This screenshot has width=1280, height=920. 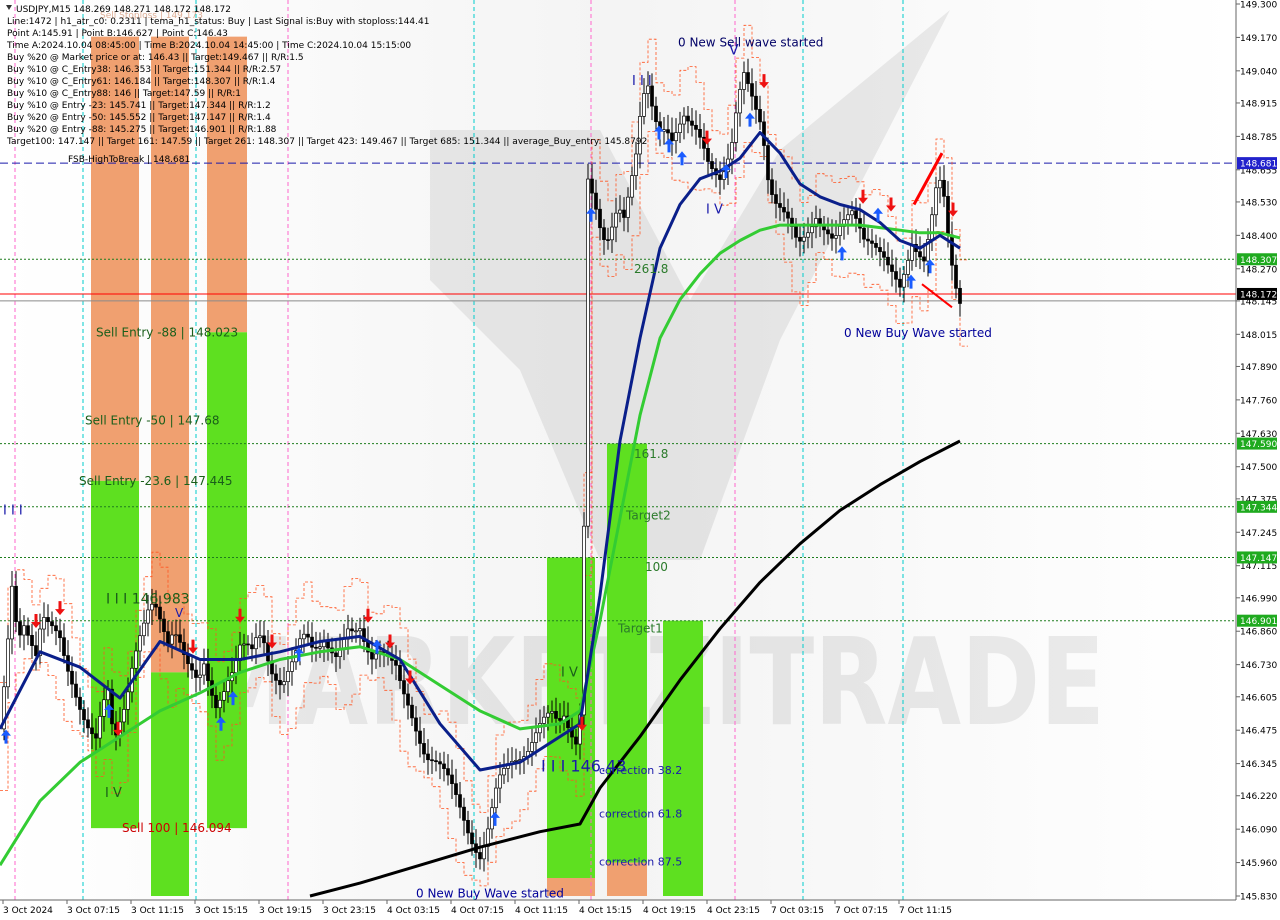 What do you see at coordinates (148, 600) in the screenshot?
I see `annotation-label: I I I 146.983` at bounding box center [148, 600].